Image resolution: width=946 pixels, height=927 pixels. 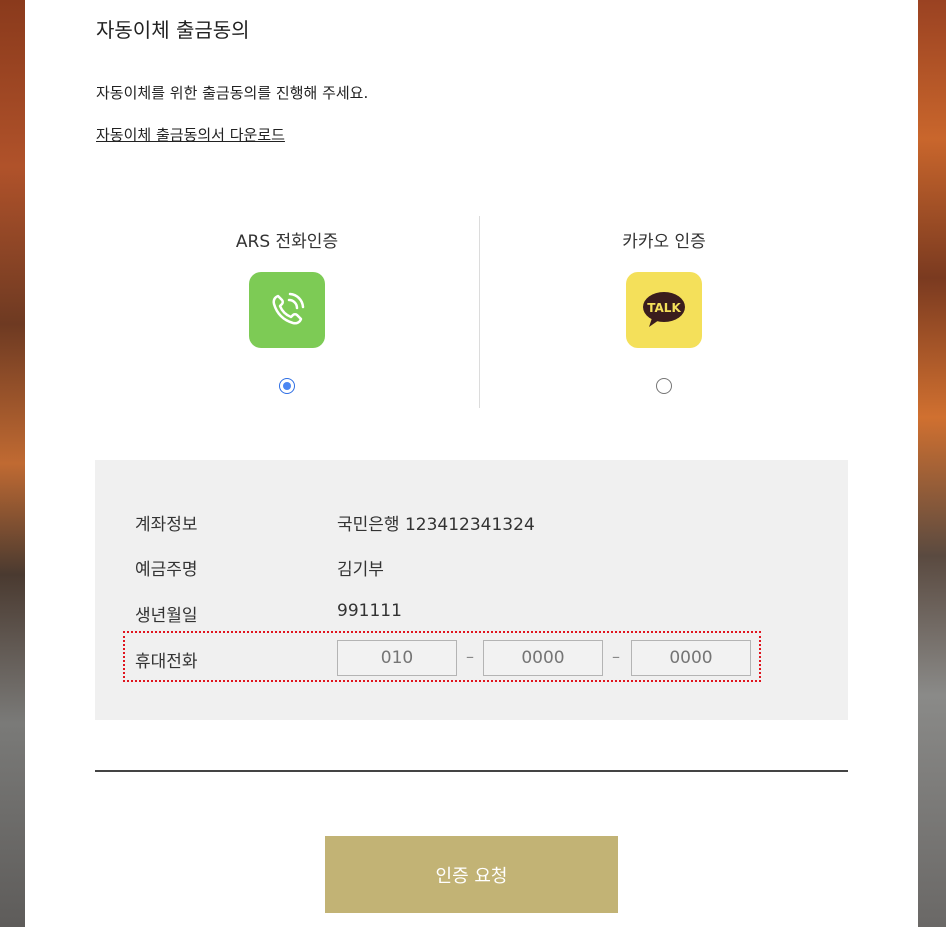 I want to click on request-auth-button: 인증 요청, so click(x=471, y=874).